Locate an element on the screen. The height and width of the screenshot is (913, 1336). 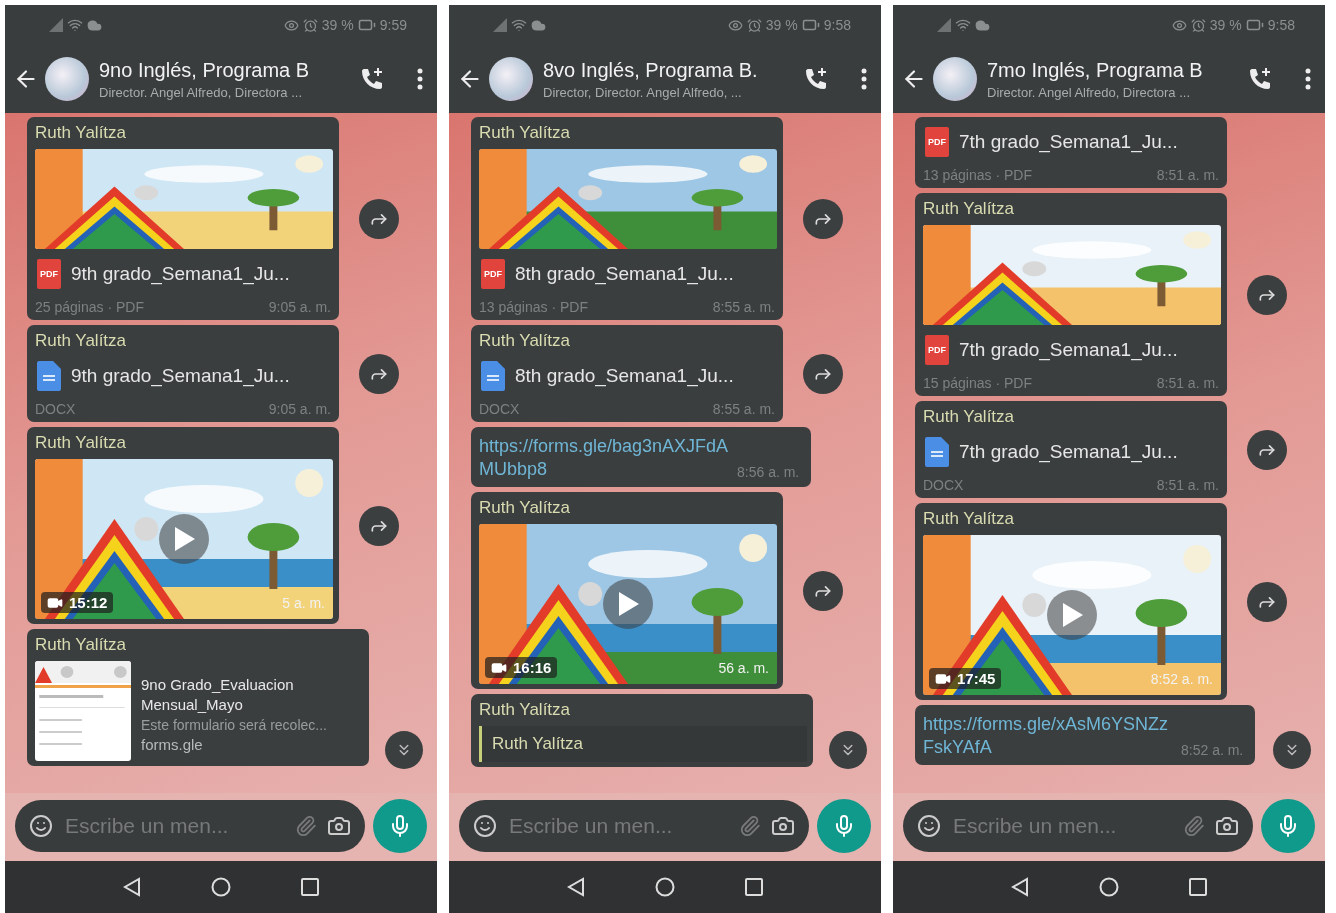
menu-icon is located at coordinates (1308, 79).